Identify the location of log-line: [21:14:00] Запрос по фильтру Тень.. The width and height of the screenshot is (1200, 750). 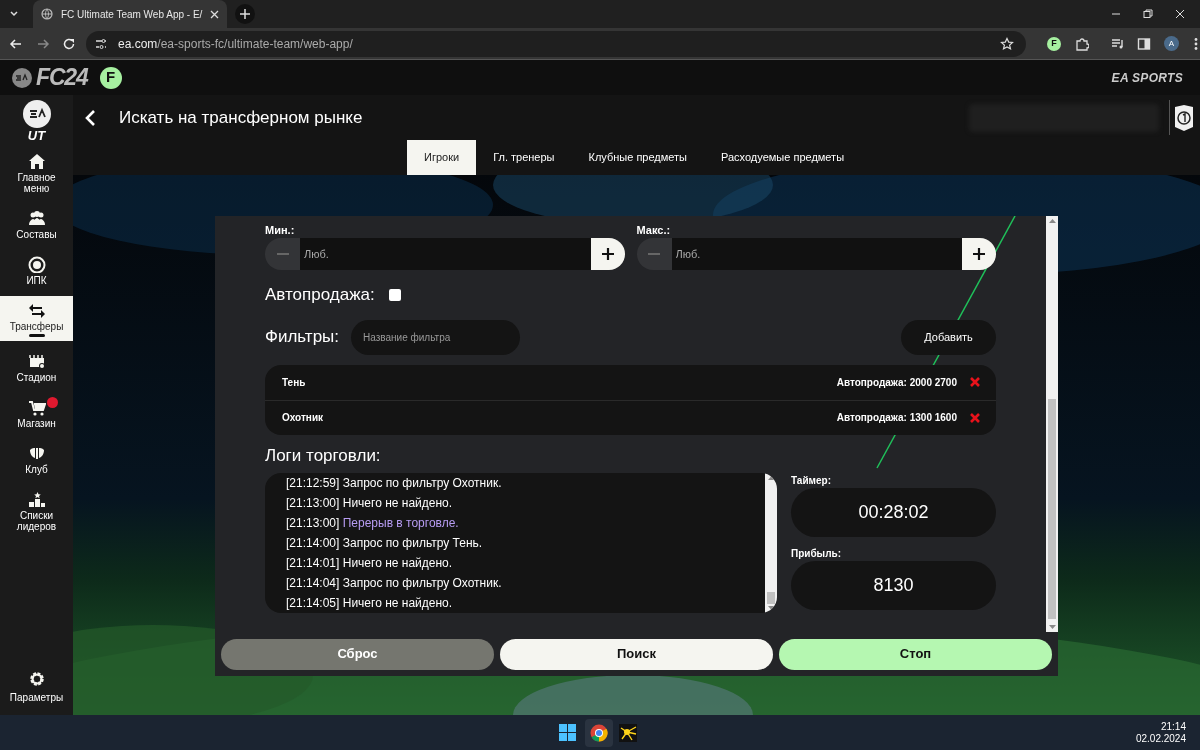
(385, 543).